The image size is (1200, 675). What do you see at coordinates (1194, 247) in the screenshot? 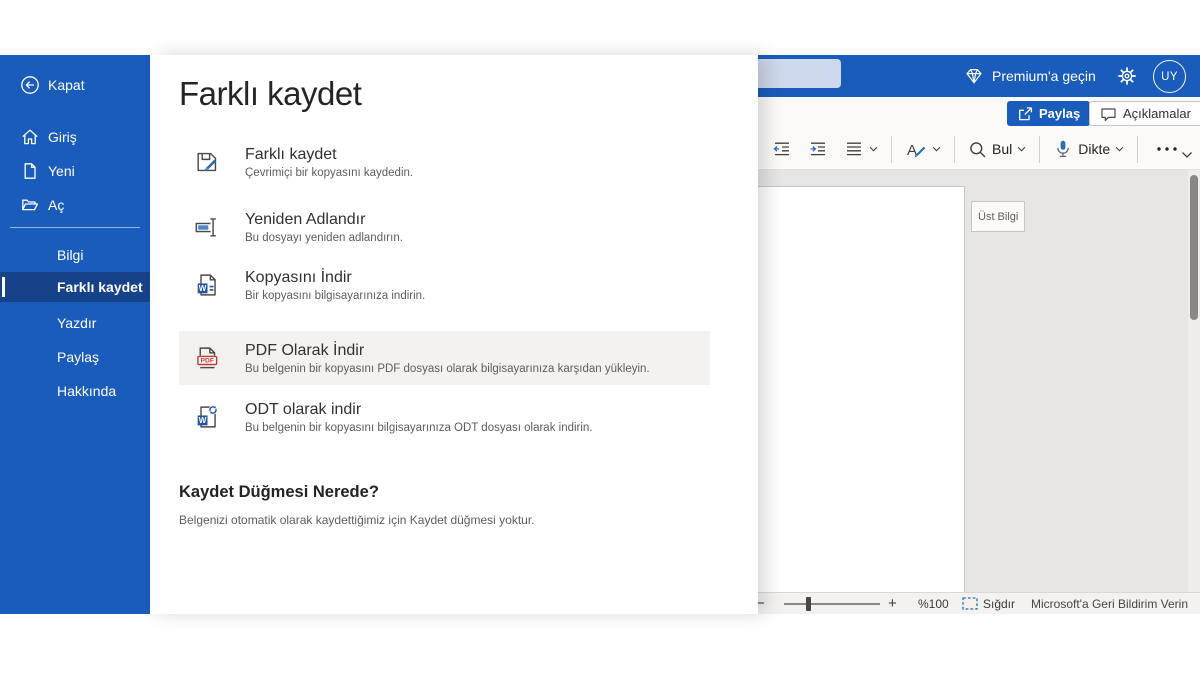
I see `scrollbar-thumb` at bounding box center [1194, 247].